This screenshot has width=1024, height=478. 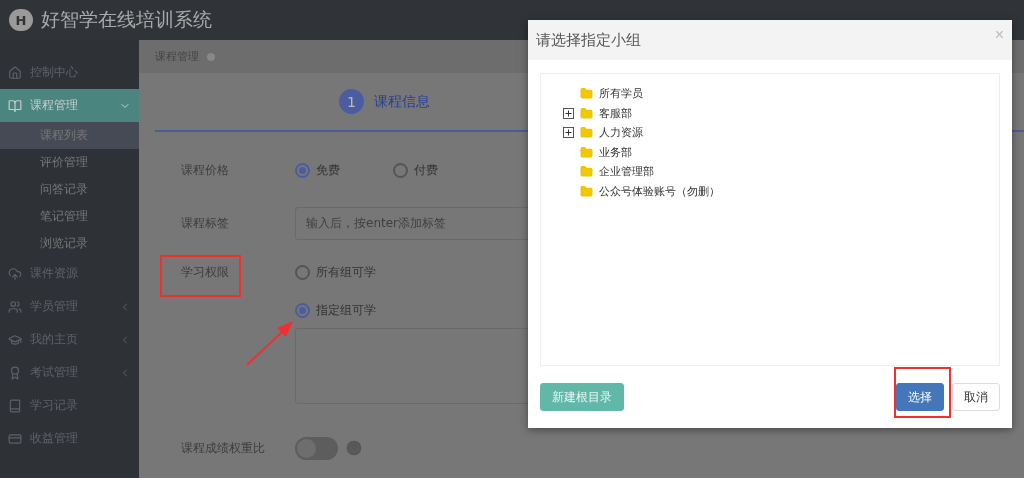 I want to click on highlight-frame, so click(x=922, y=392).